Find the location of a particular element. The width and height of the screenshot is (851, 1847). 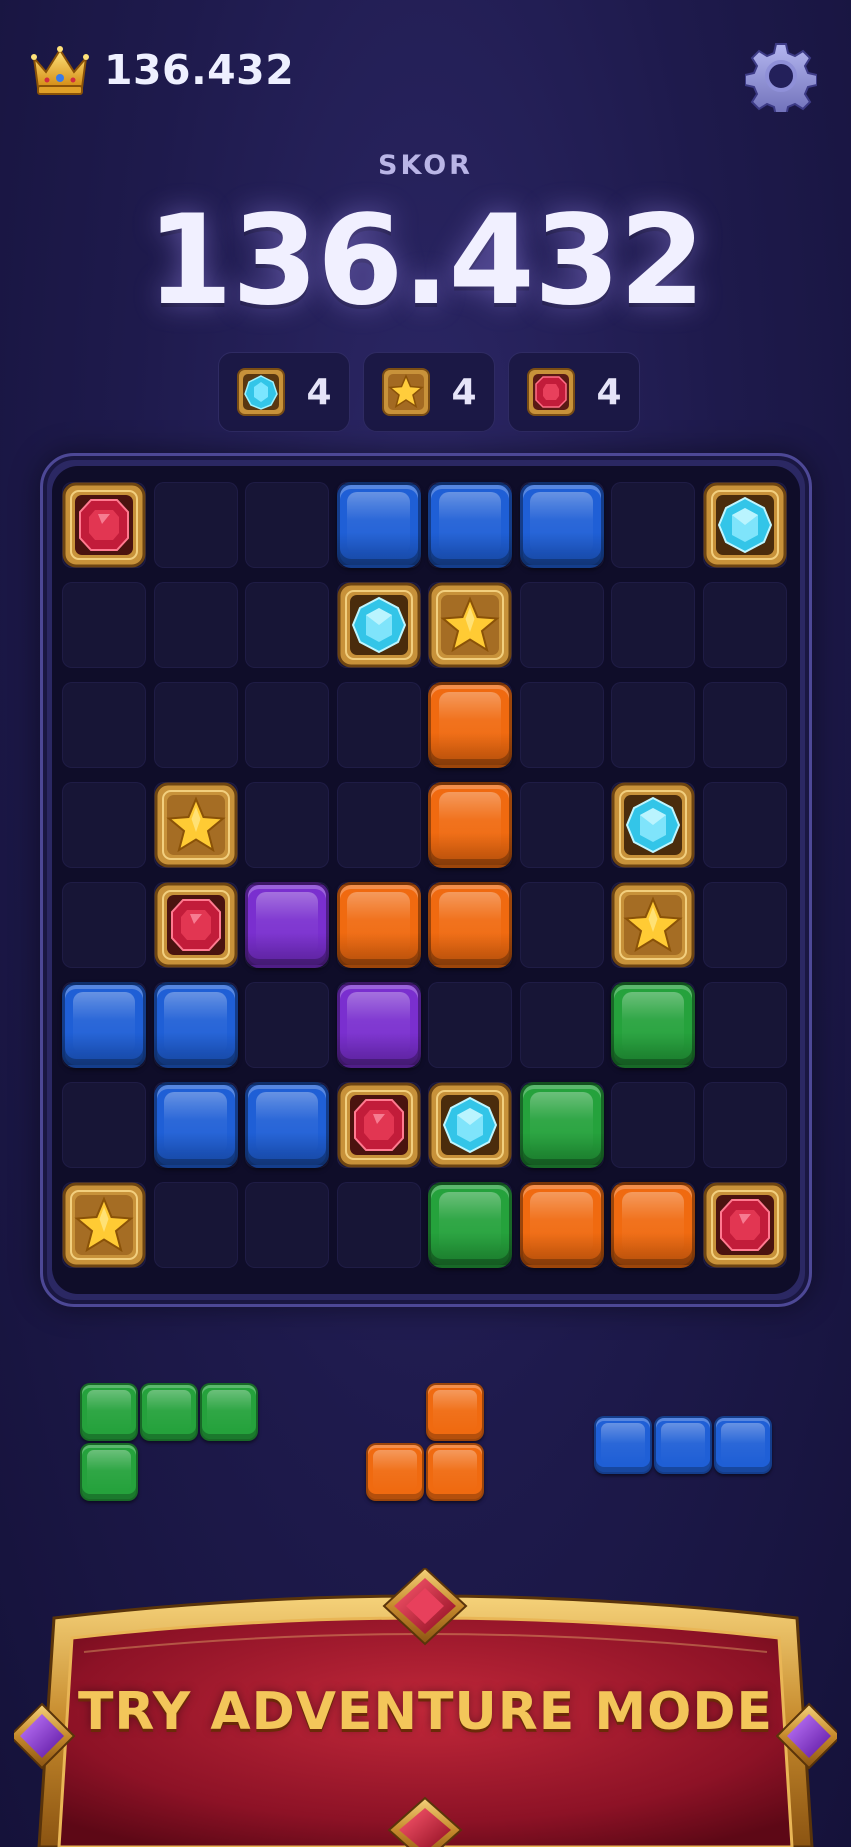

goal-star-count: 4 is located at coordinates (464, 392).